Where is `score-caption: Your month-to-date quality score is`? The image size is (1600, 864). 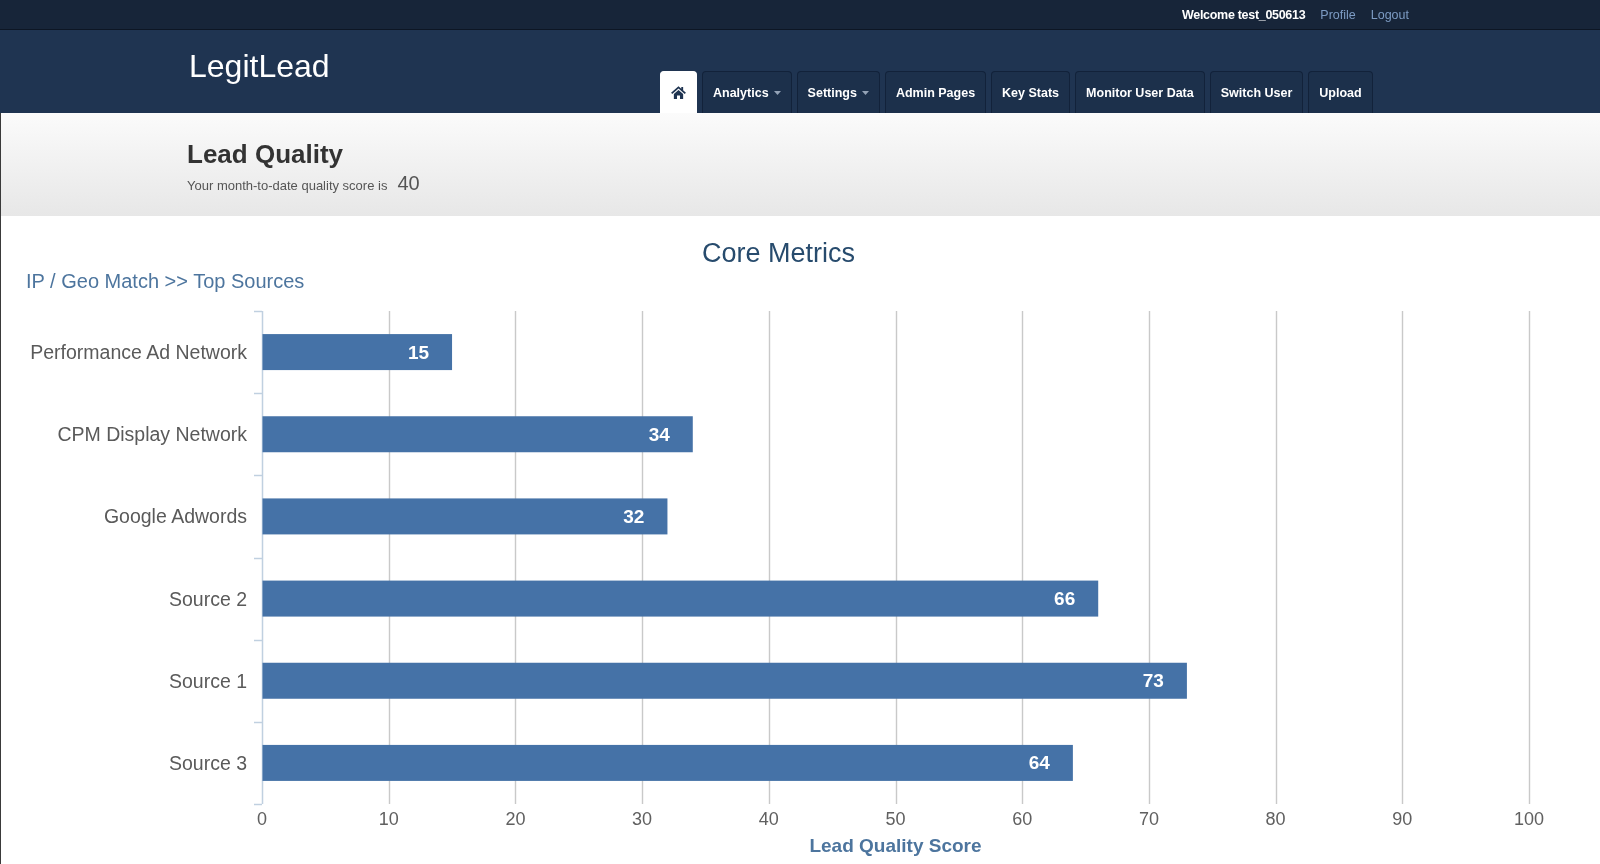 score-caption: Your month-to-date quality score is is located at coordinates (287, 185).